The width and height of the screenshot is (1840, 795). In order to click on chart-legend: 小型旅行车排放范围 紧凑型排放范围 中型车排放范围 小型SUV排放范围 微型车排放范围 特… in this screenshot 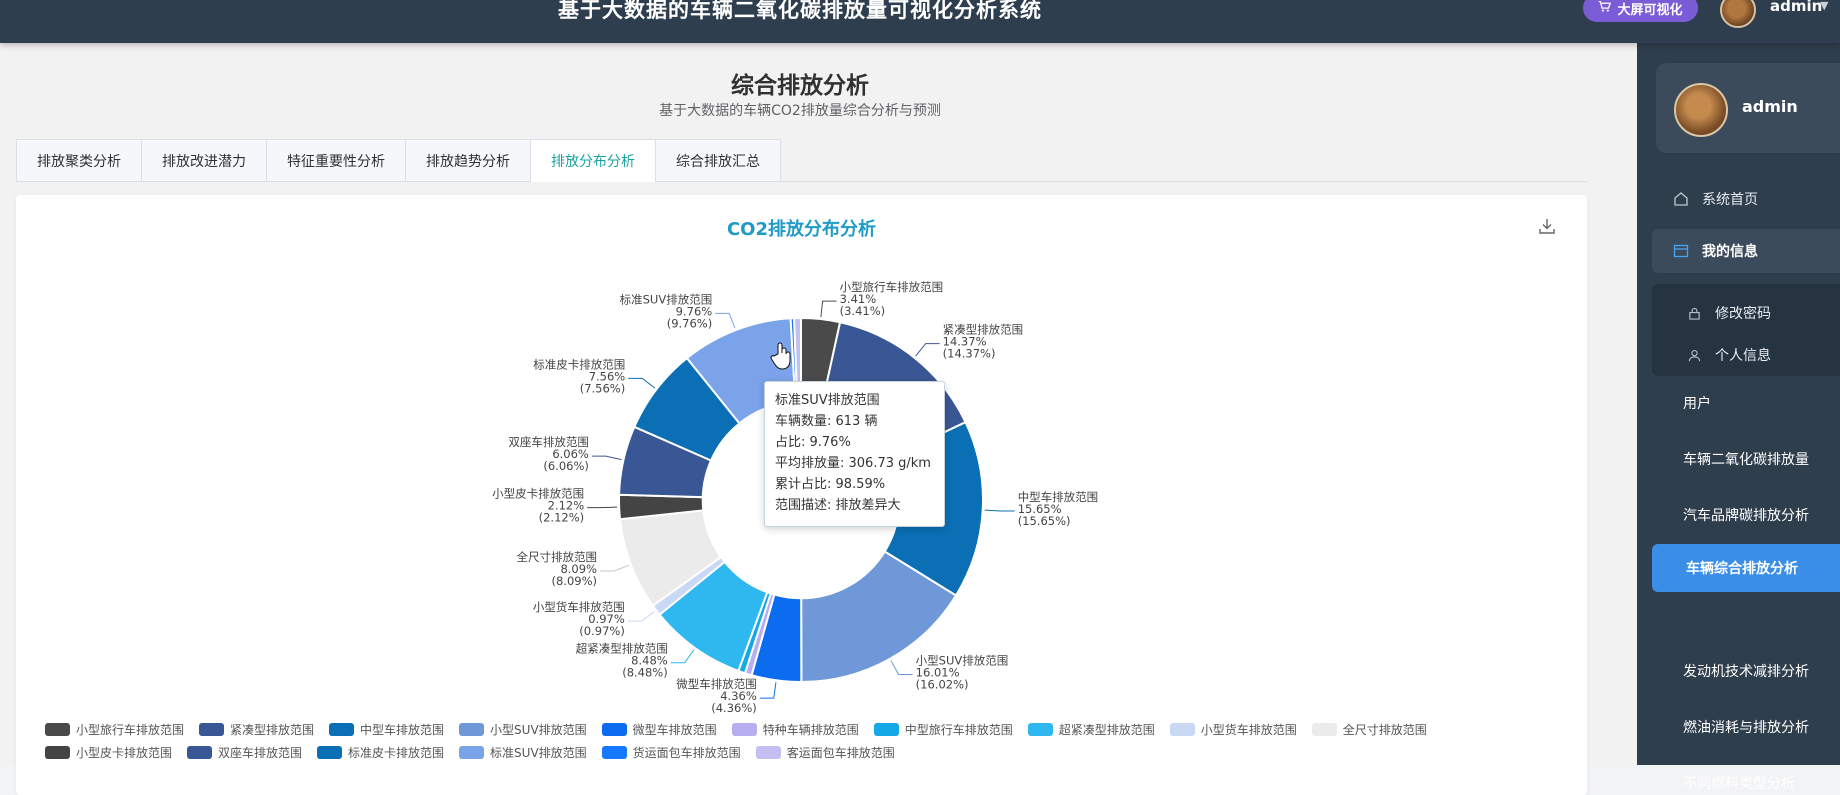, I will do `click(805, 741)`.